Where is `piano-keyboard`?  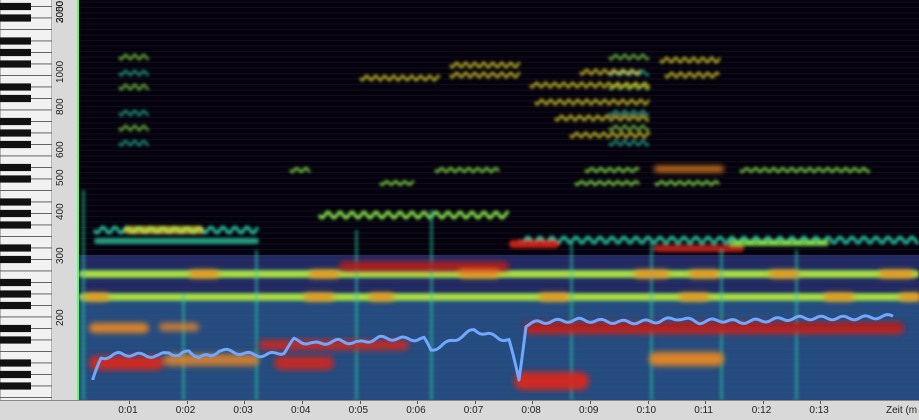 piano-keyboard is located at coordinates (26, 200).